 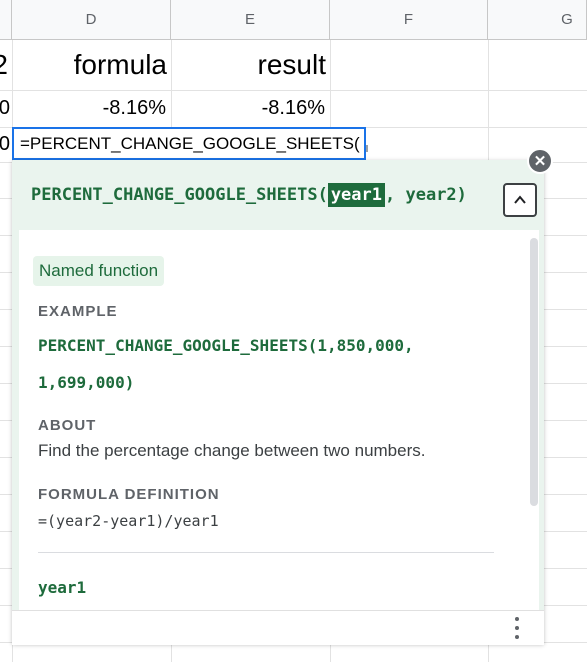 I want to click on close-help-button: ✕, so click(x=540, y=161).